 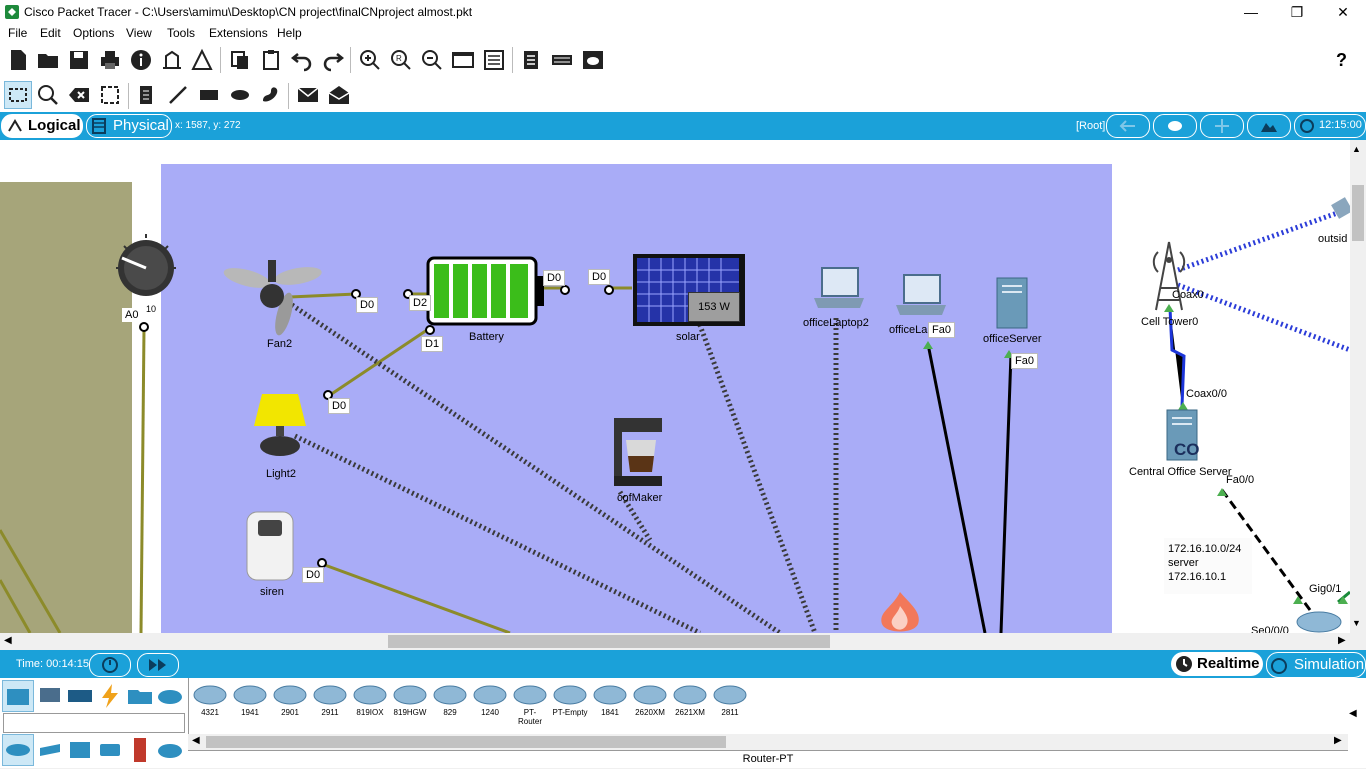 What do you see at coordinates (531, 60) in the screenshot?
I see `notes-icon` at bounding box center [531, 60].